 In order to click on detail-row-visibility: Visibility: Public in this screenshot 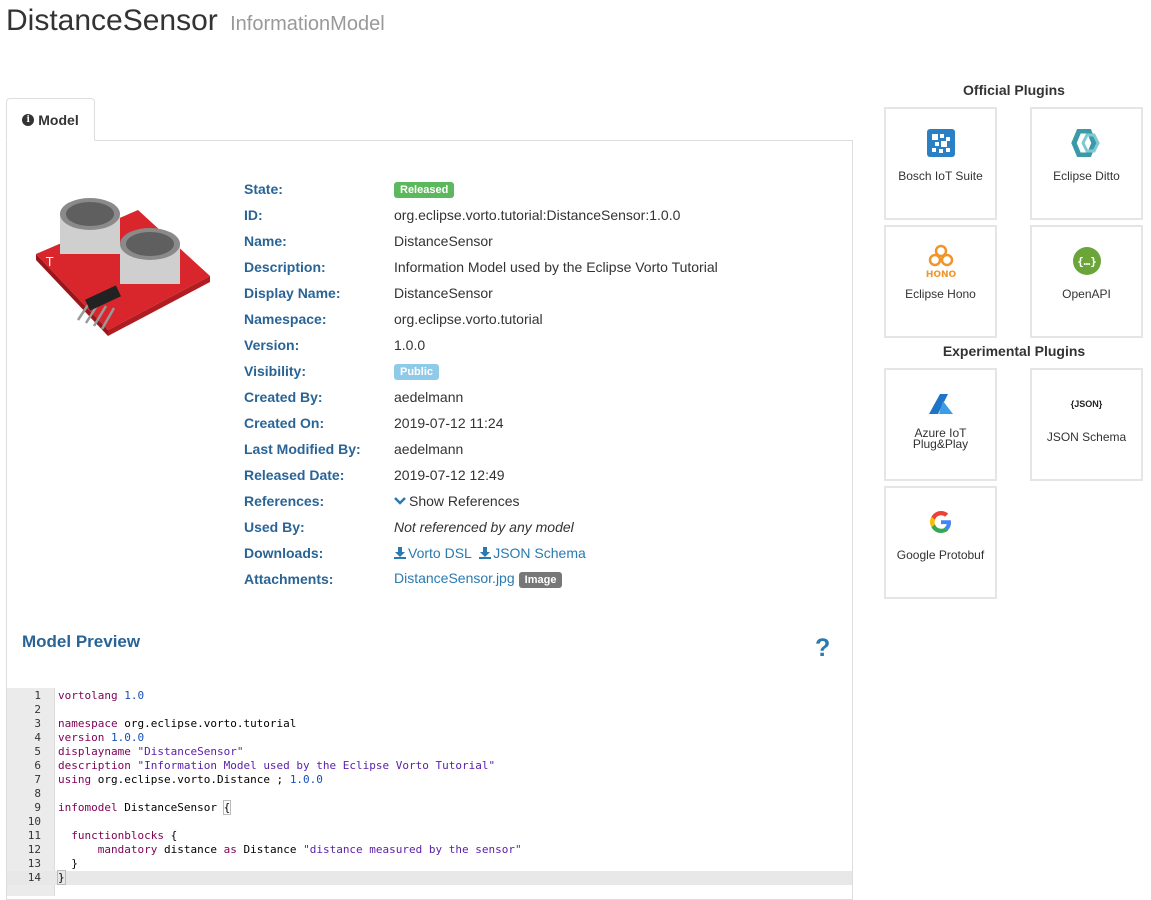, I will do `click(544, 371)`.